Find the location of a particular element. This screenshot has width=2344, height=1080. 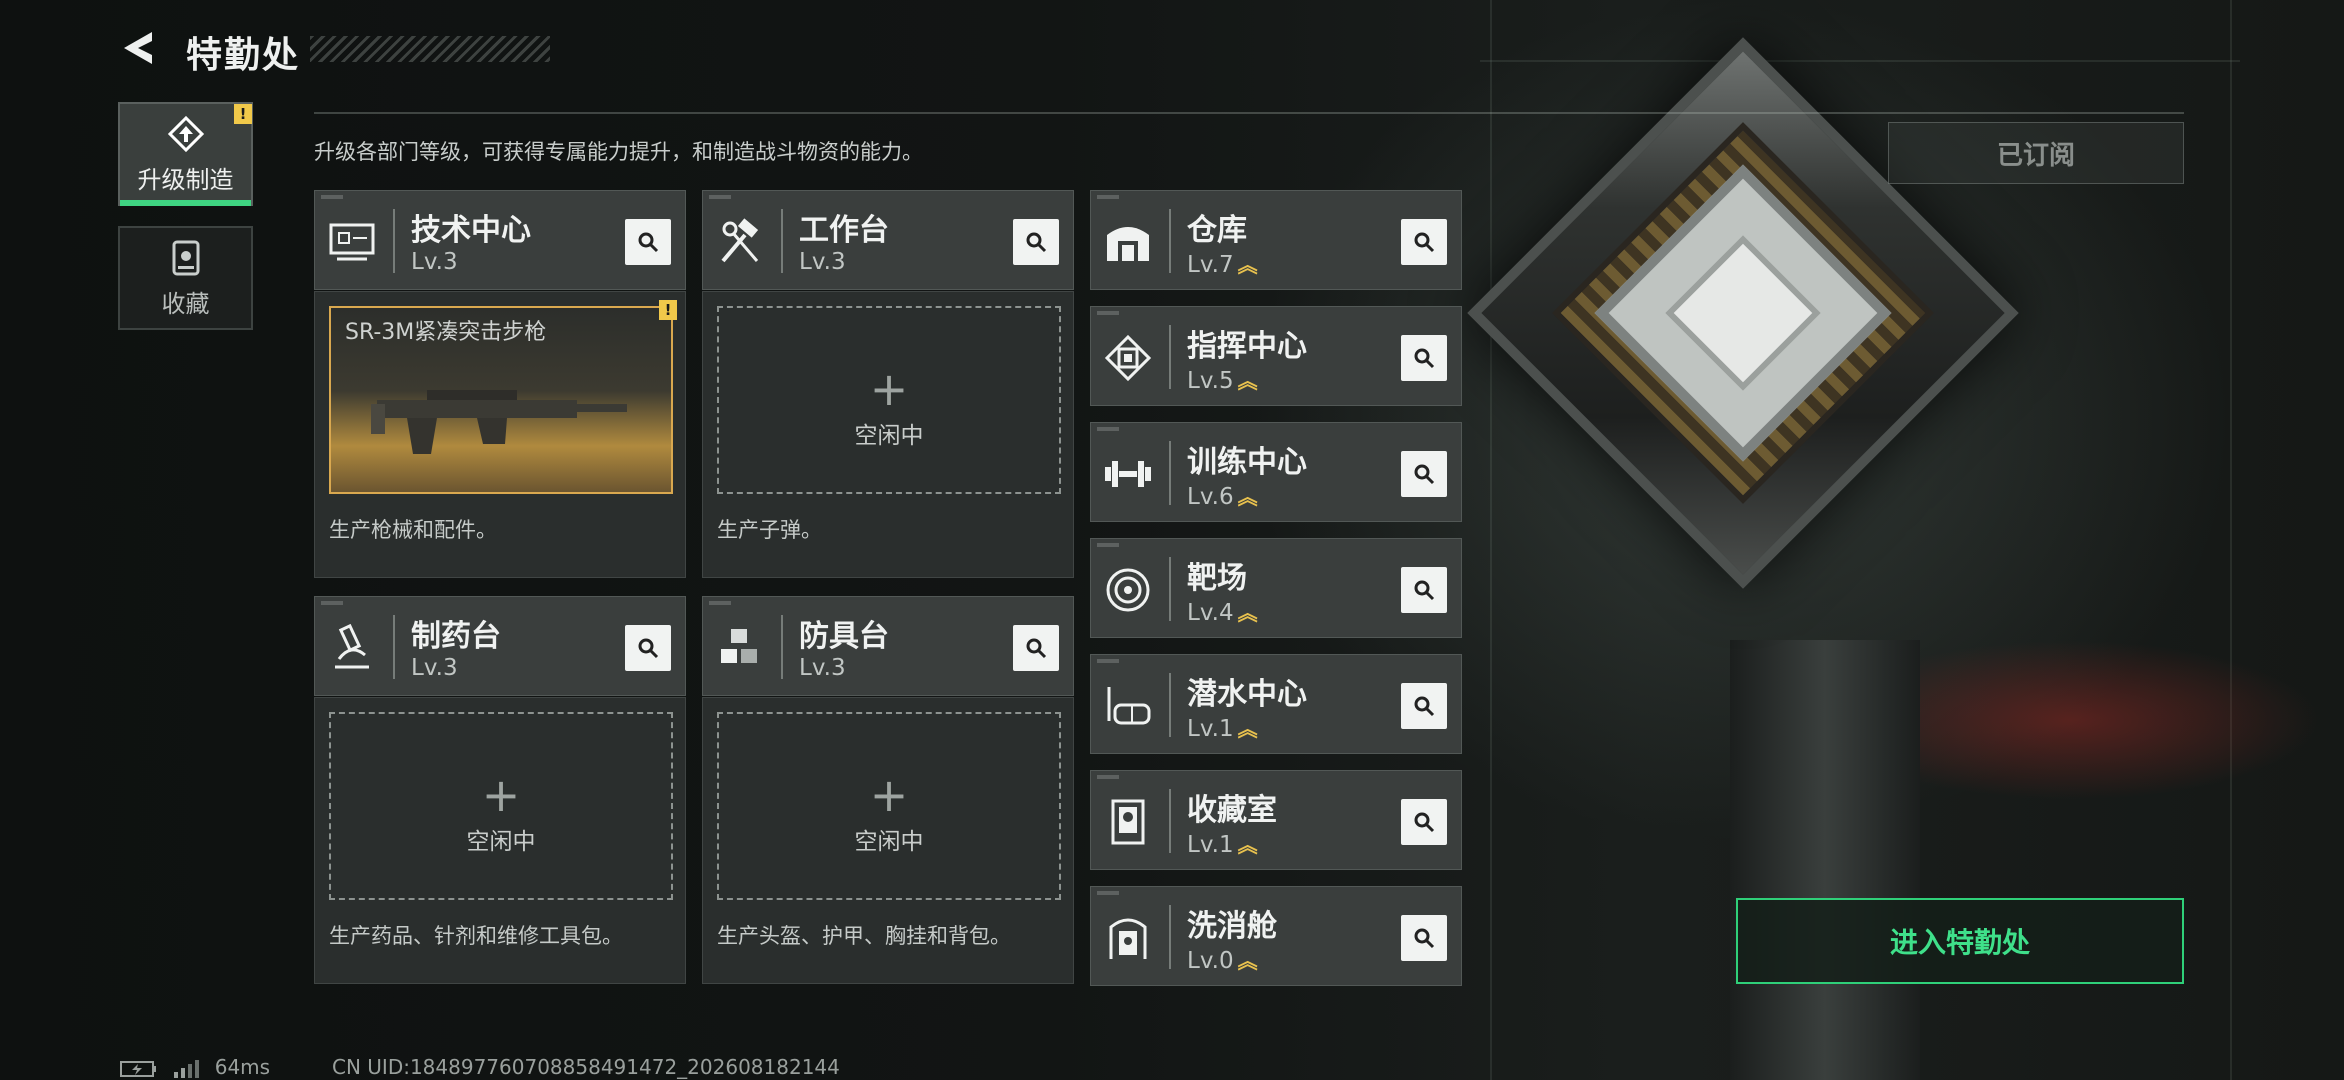

workshop-description: 生产药品、针剂和维修工具包。 is located at coordinates (476, 936).